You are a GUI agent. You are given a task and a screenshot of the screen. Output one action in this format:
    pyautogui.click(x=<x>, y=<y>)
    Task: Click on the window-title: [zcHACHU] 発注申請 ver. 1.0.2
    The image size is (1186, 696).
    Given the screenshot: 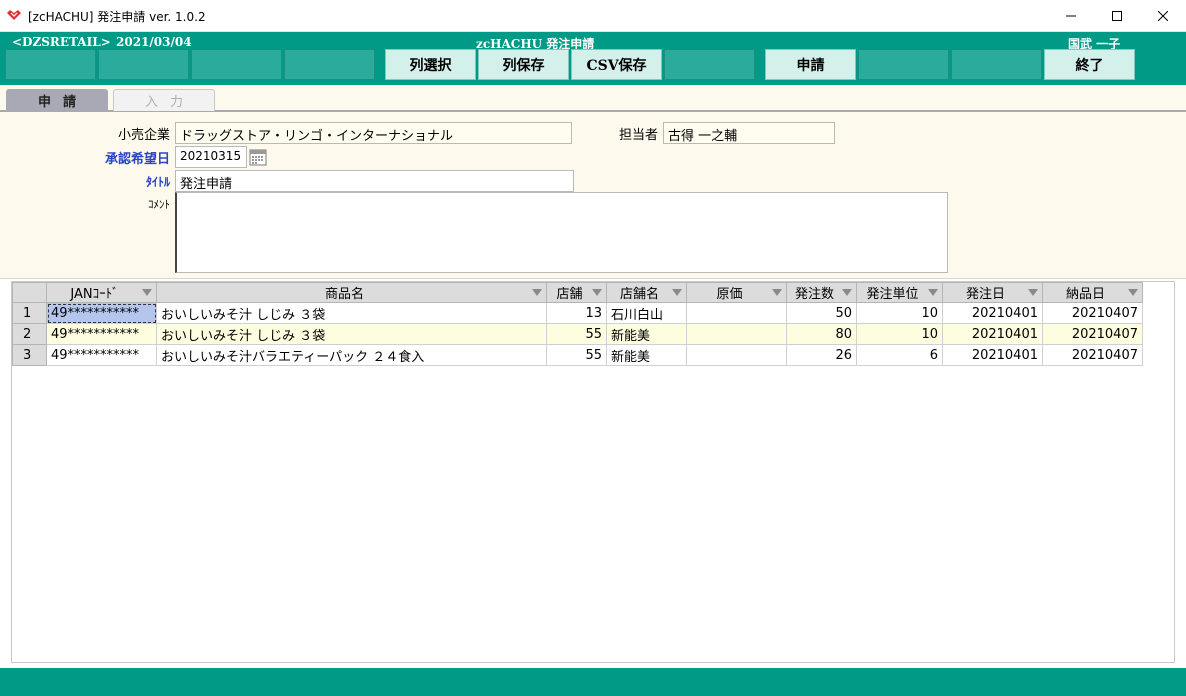 What is the action you would take?
    pyautogui.click(x=117, y=17)
    